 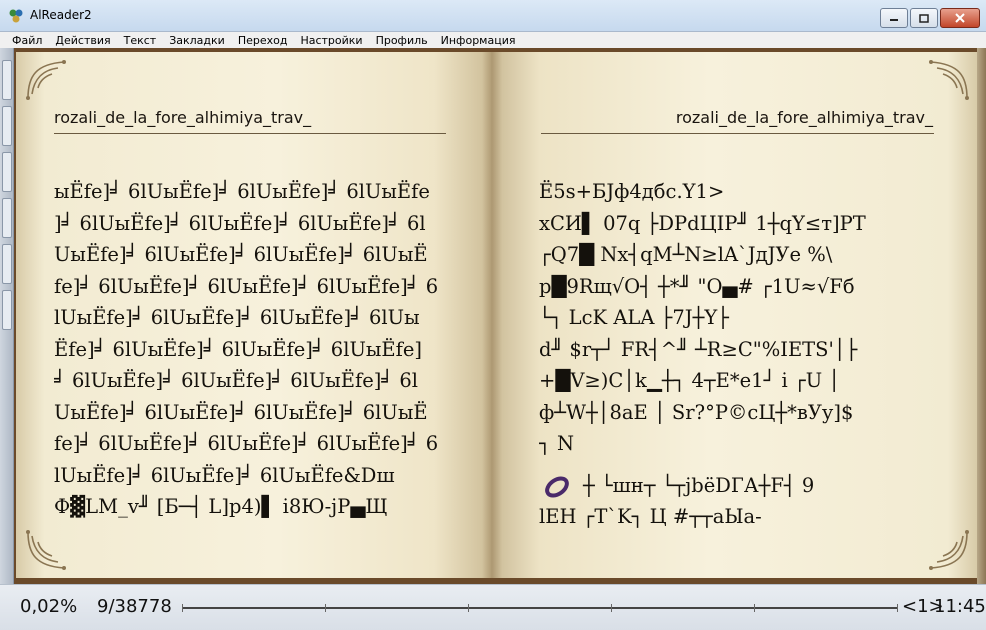 I want to click on book-edge, so click(x=981, y=316).